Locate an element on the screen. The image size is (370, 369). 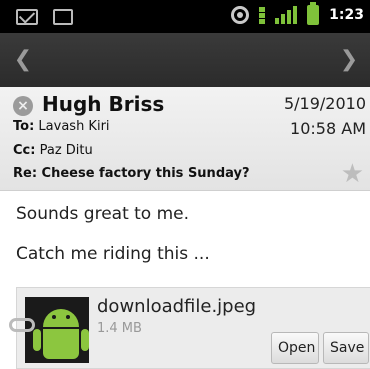
calendar-icon is located at coordinates (63, 17).